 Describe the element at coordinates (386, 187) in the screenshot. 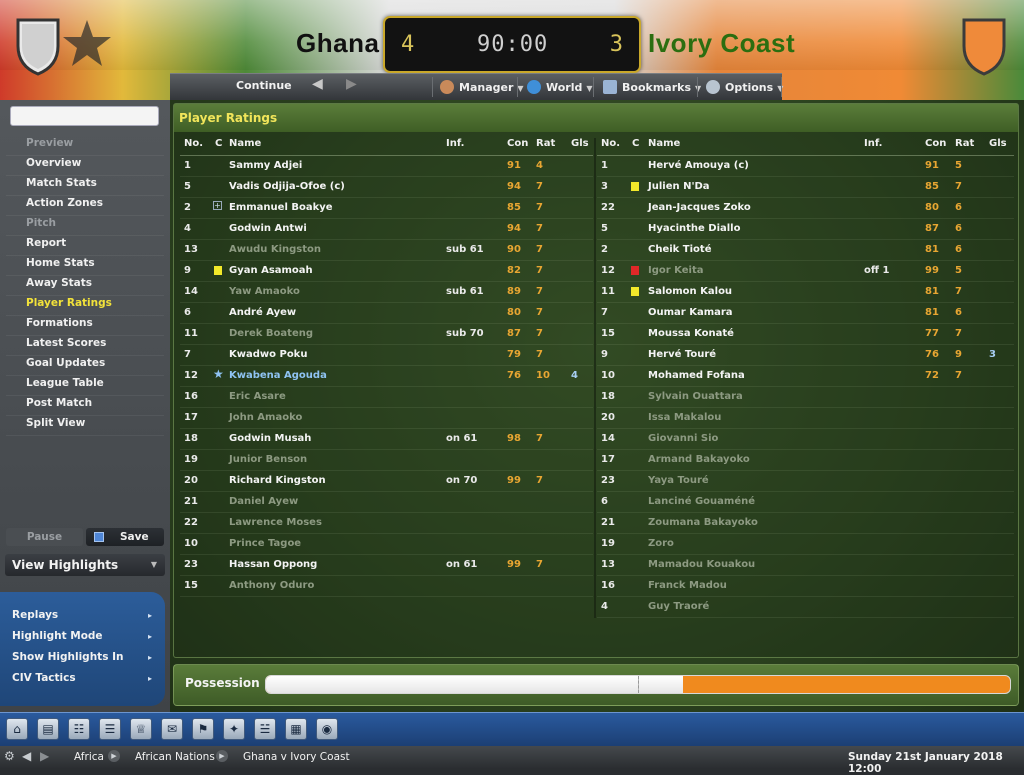

I see `player-row: 5 Vadis Odjija-Ofoe (c) 94 7` at that location.